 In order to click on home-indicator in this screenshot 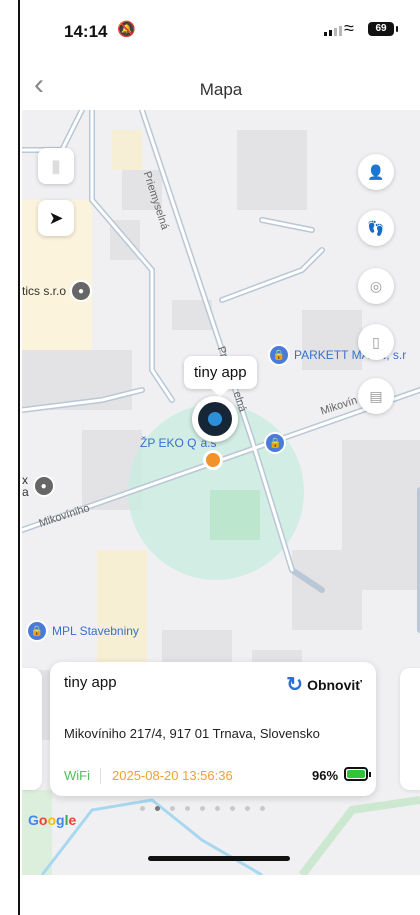, I will do `click(219, 858)`.